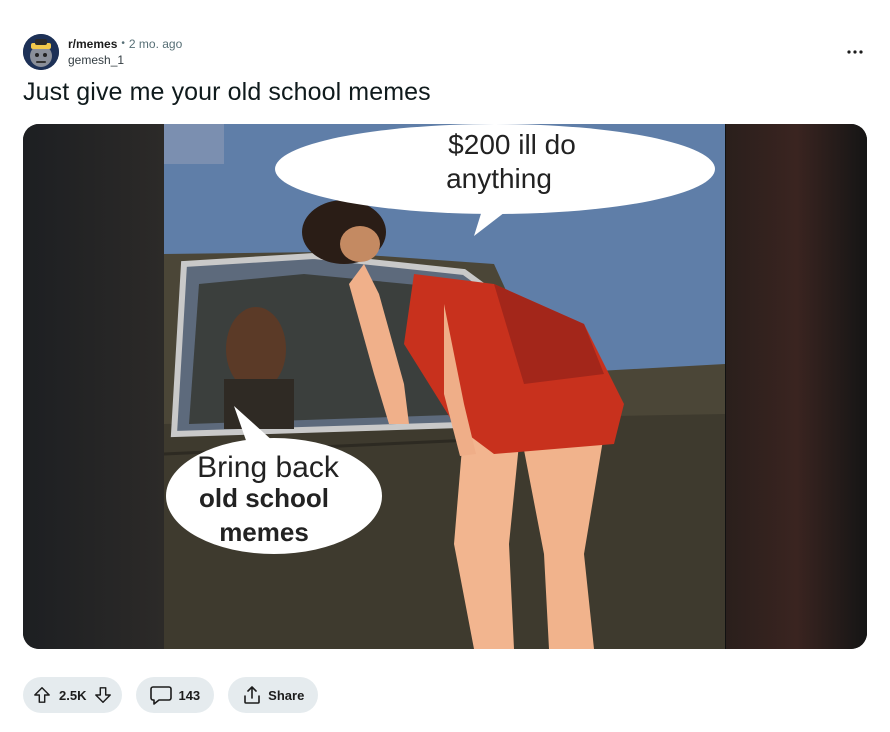 Image resolution: width=890 pixels, height=732 pixels. I want to click on bottom-bubble-line2: old school, so click(264, 498).